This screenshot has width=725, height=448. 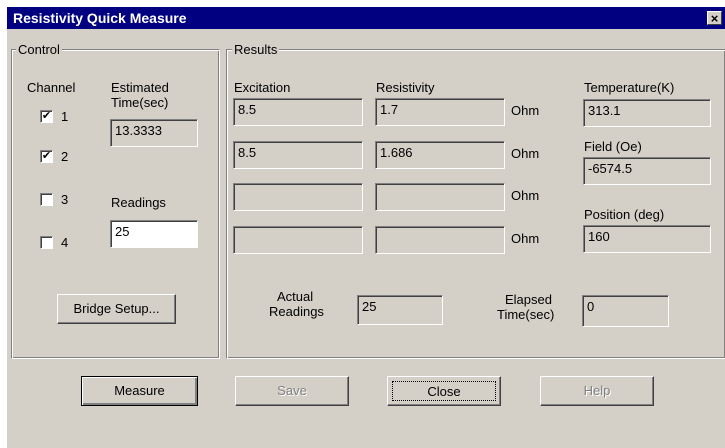 I want to click on resistivity-header: Resistivity, so click(x=405, y=87).